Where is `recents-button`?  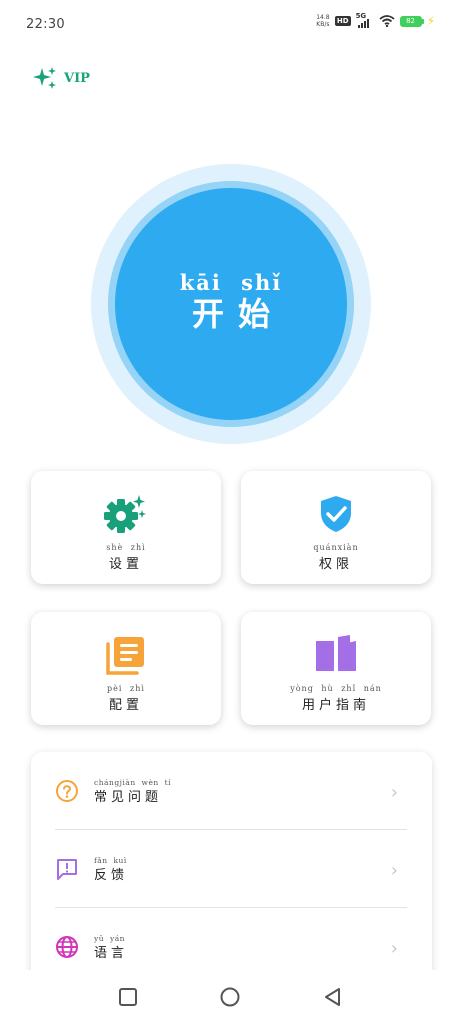
recents-button is located at coordinates (128, 997).